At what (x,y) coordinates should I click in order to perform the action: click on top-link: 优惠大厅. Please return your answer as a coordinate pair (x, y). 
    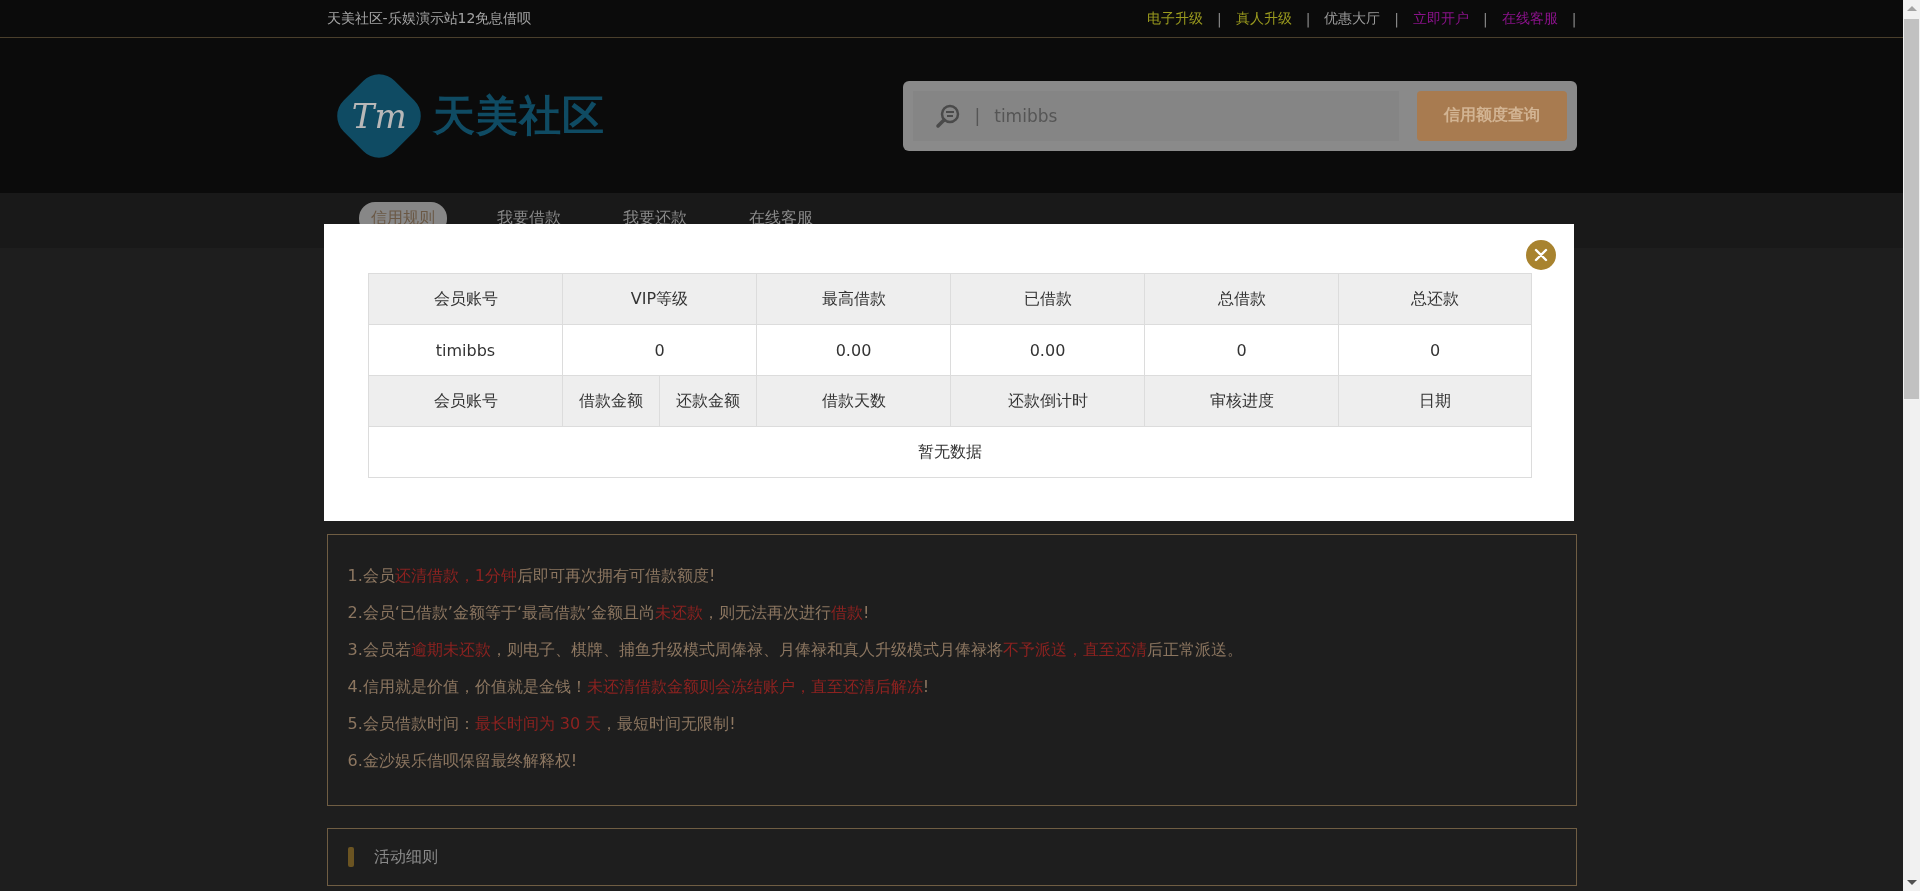
    Looking at the image, I should click on (1352, 18).